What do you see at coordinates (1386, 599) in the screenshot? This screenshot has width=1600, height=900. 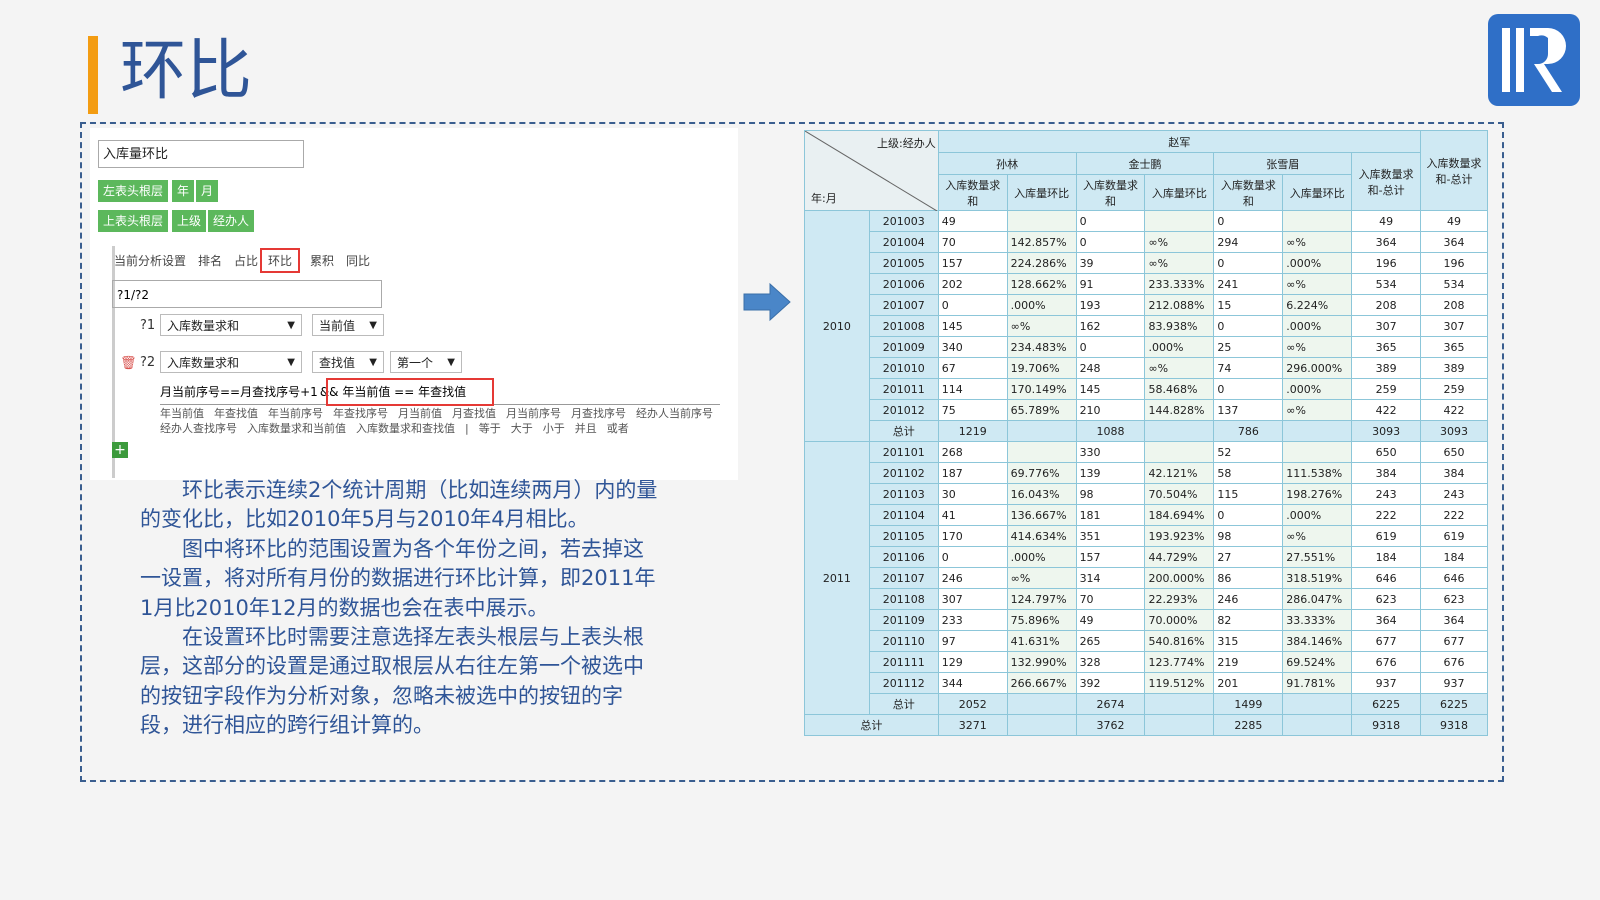 I see `table-cell: 623` at bounding box center [1386, 599].